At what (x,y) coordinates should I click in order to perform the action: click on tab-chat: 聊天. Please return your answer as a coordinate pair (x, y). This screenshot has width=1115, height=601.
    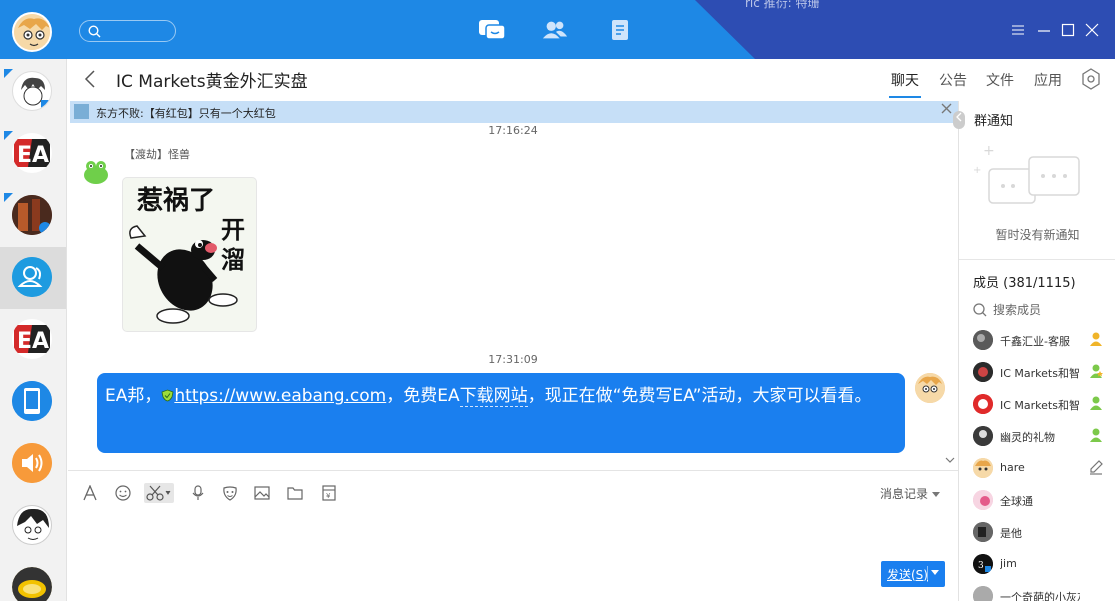
    Looking at the image, I should click on (905, 84).